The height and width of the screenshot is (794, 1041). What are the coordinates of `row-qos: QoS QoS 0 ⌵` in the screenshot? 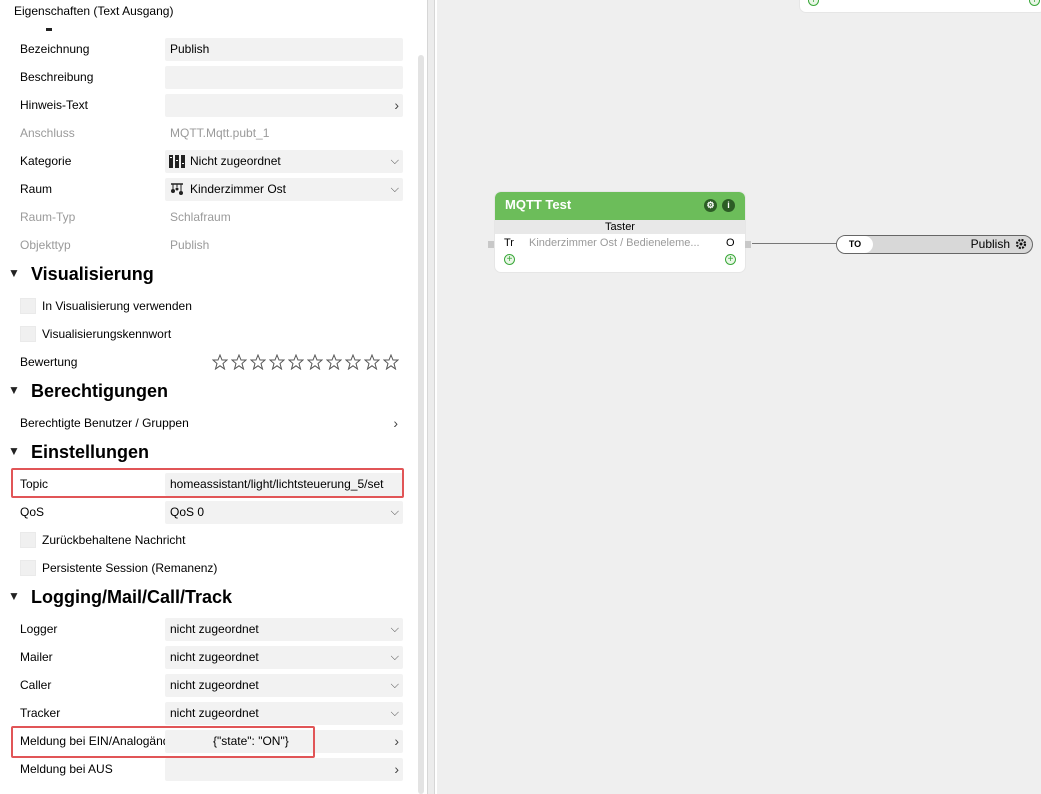 It's located at (204, 512).